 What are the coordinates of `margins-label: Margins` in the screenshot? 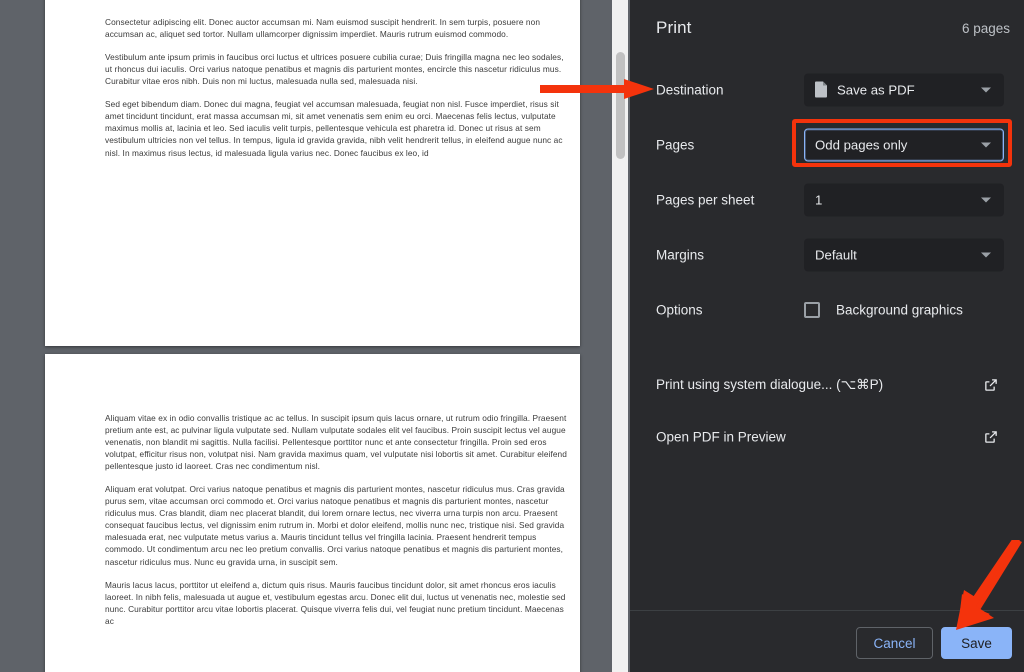 It's located at (680, 254).